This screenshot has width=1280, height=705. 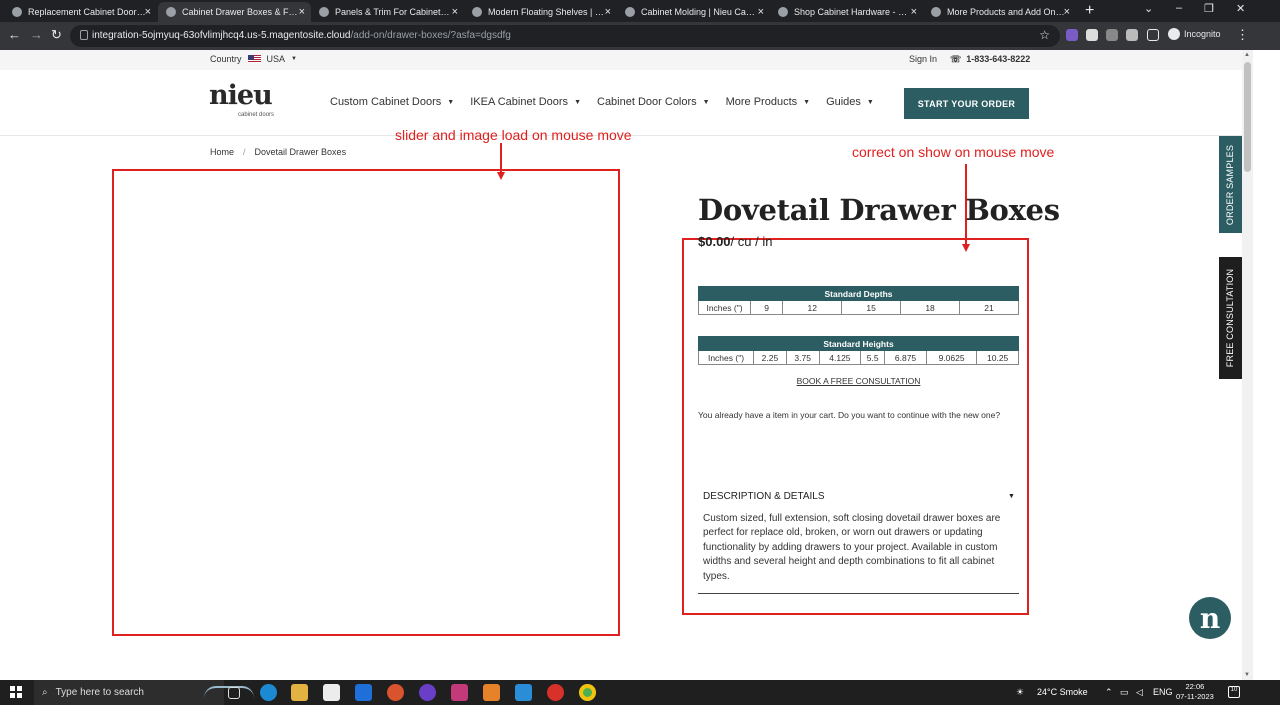 I want to click on restore-icon: ❐, so click(x=1209, y=8).